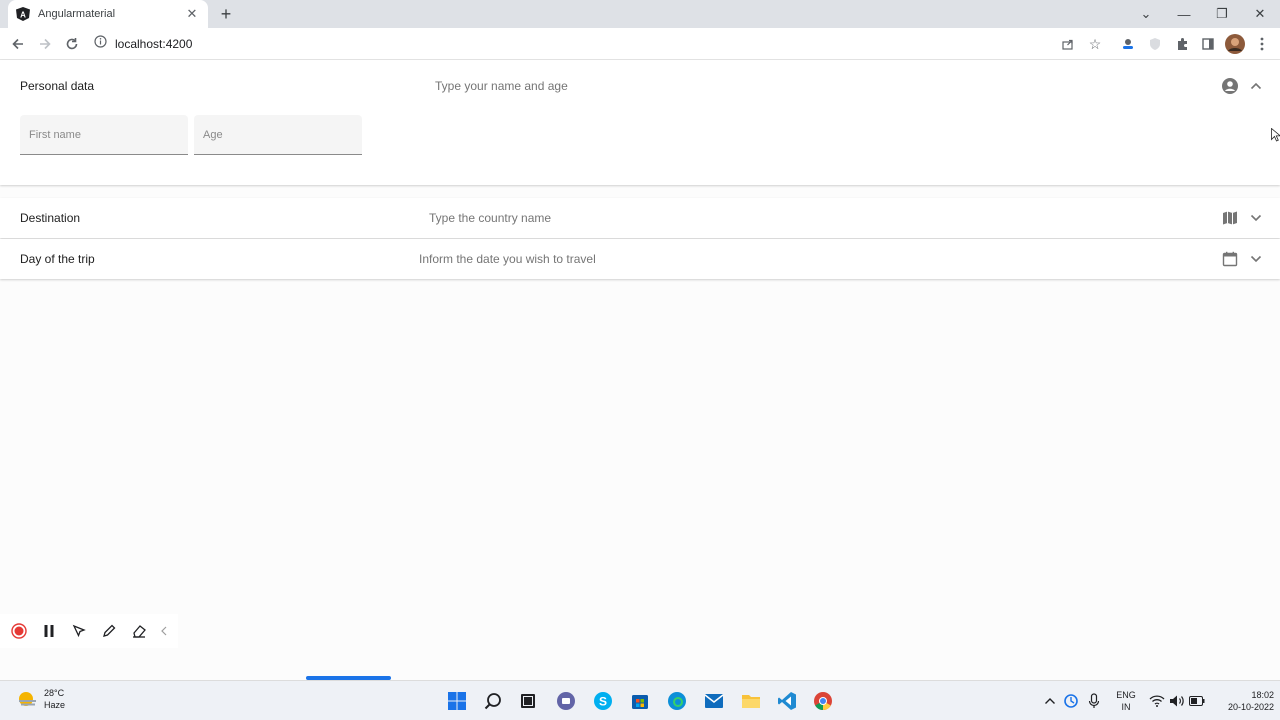 Image resolution: width=1280 pixels, height=720 pixels. I want to click on task-view-icon, so click(528, 701).